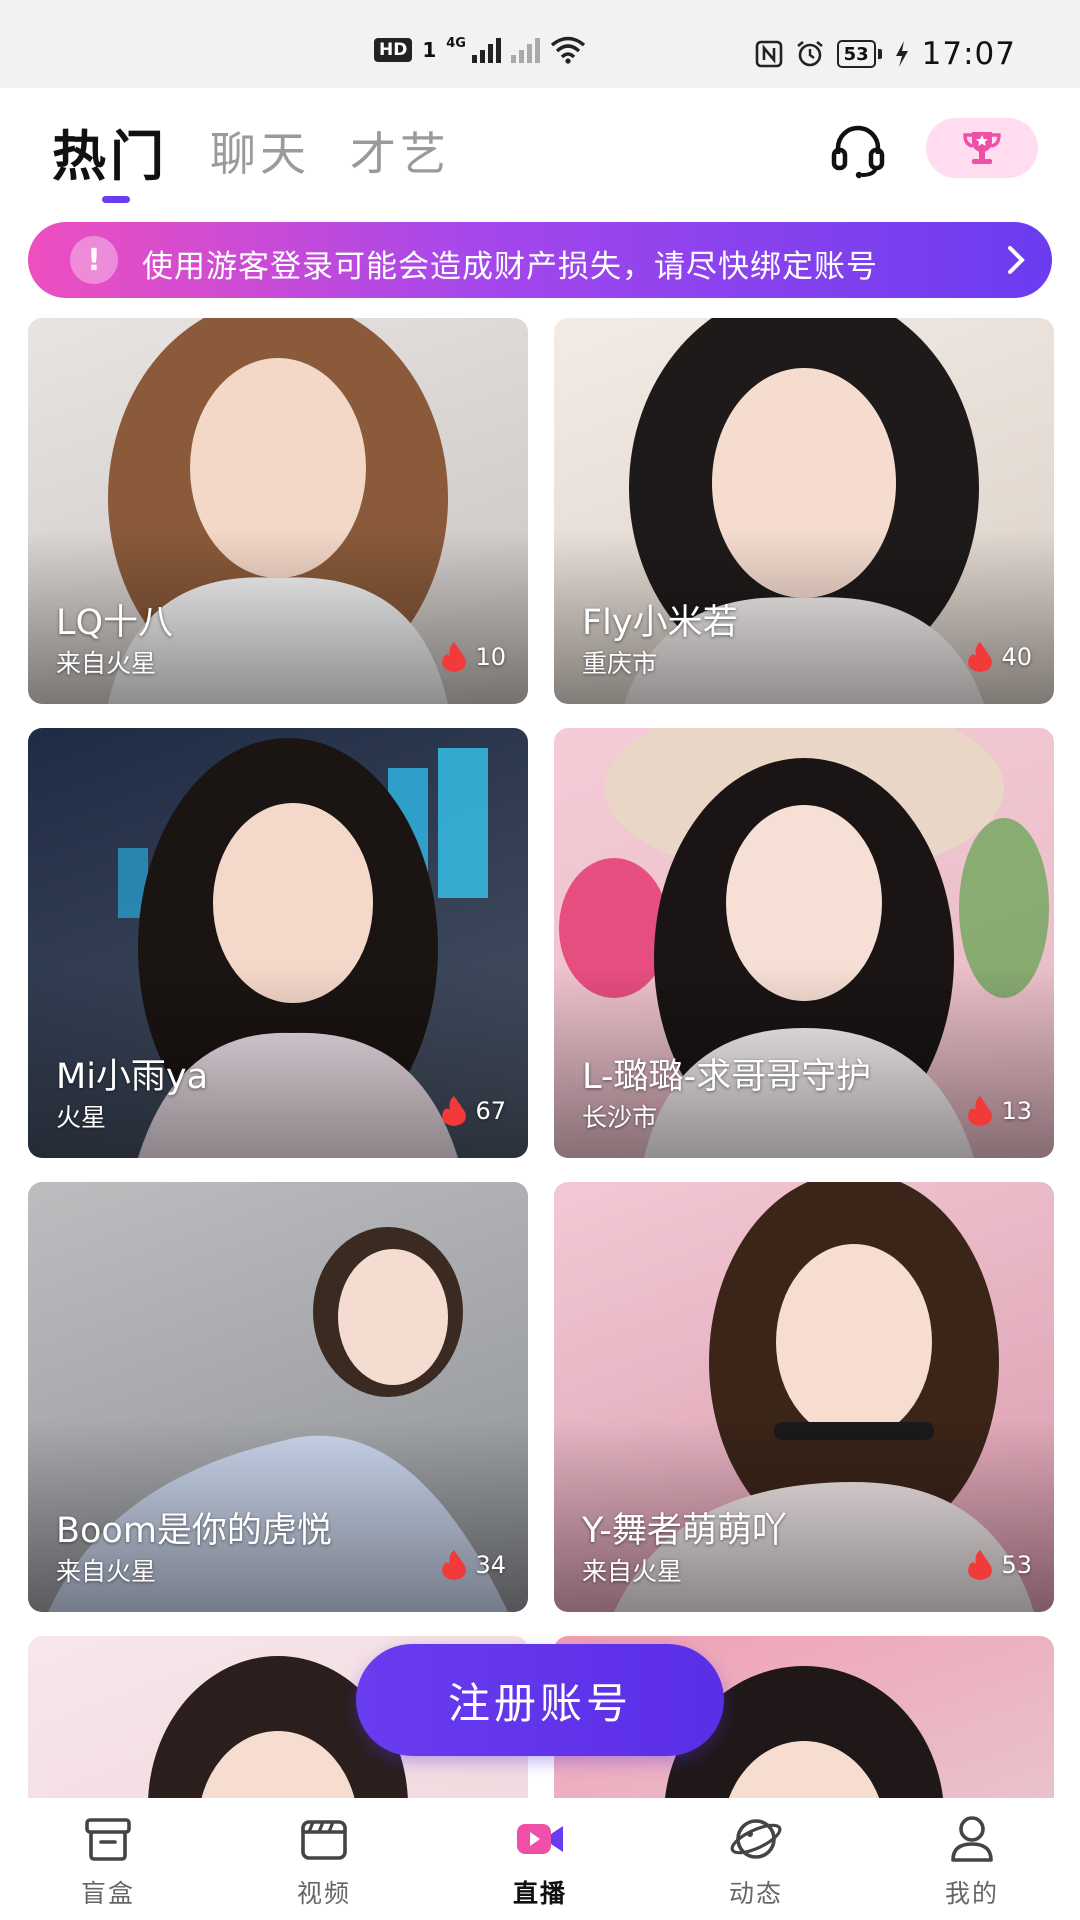  I want to click on heat-count: 67, so click(472, 1111).